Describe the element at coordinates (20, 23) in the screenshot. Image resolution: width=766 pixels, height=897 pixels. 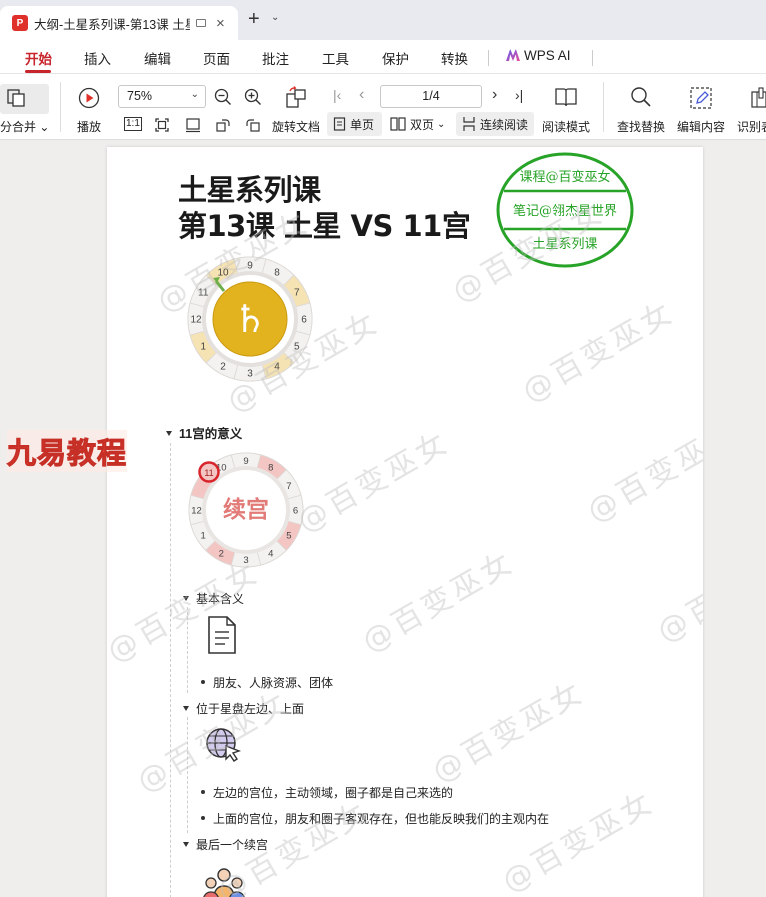
I see `pdf-icon: P` at that location.